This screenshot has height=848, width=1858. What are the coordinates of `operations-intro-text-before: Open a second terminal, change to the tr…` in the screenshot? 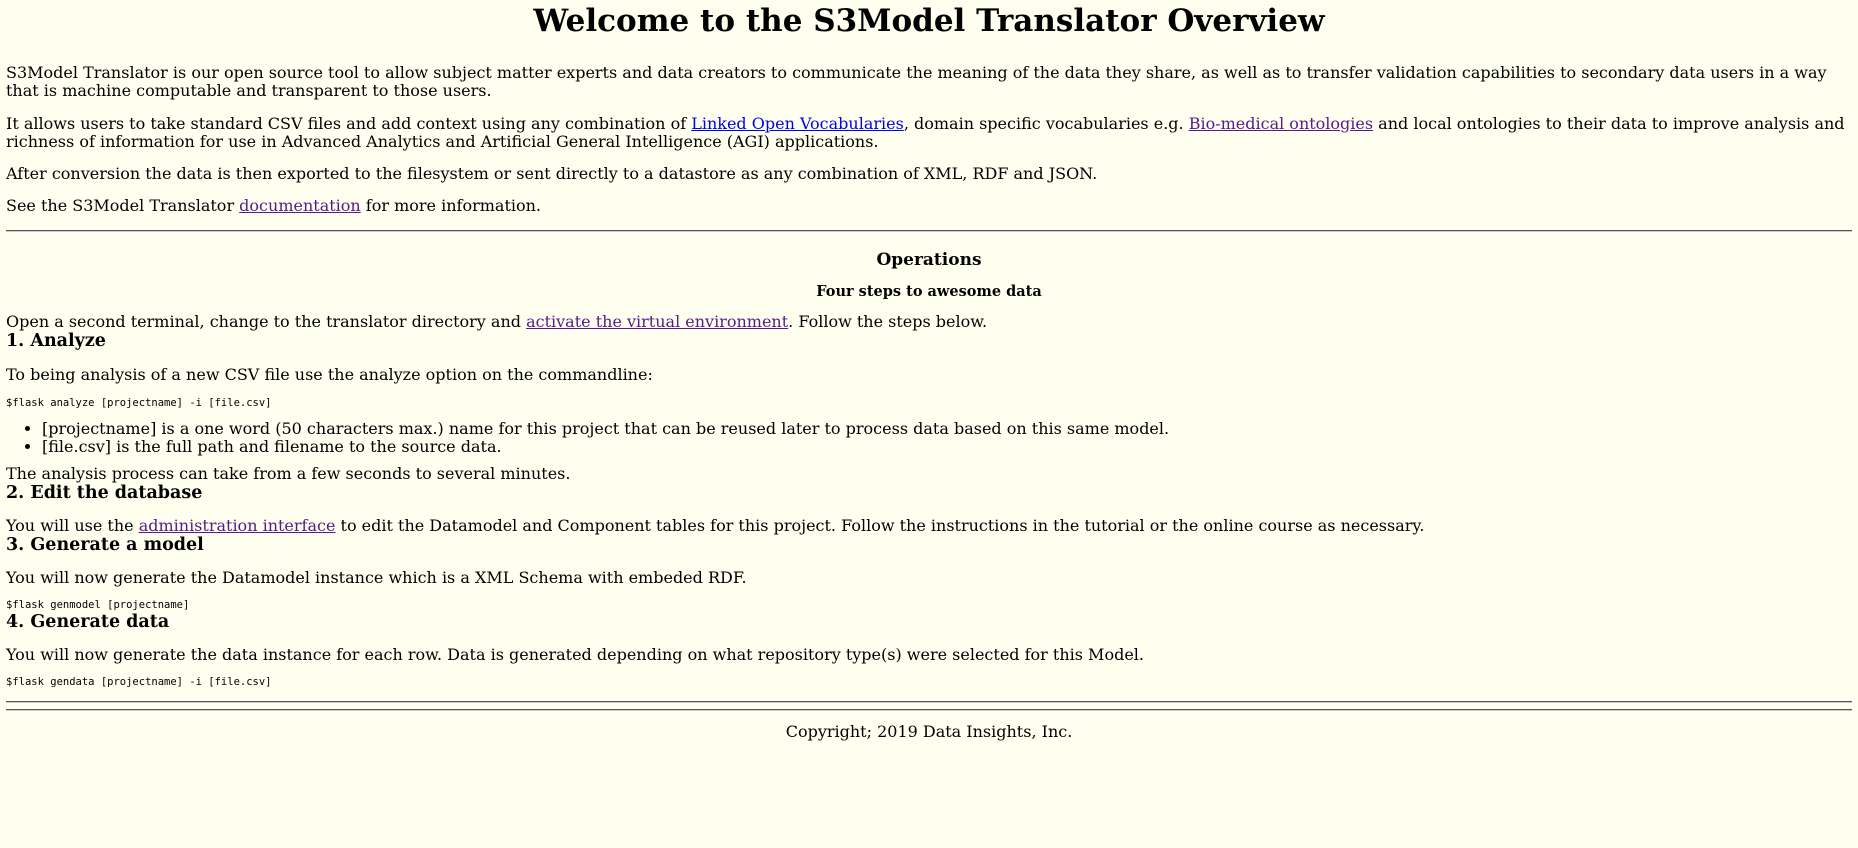 It's located at (266, 321).